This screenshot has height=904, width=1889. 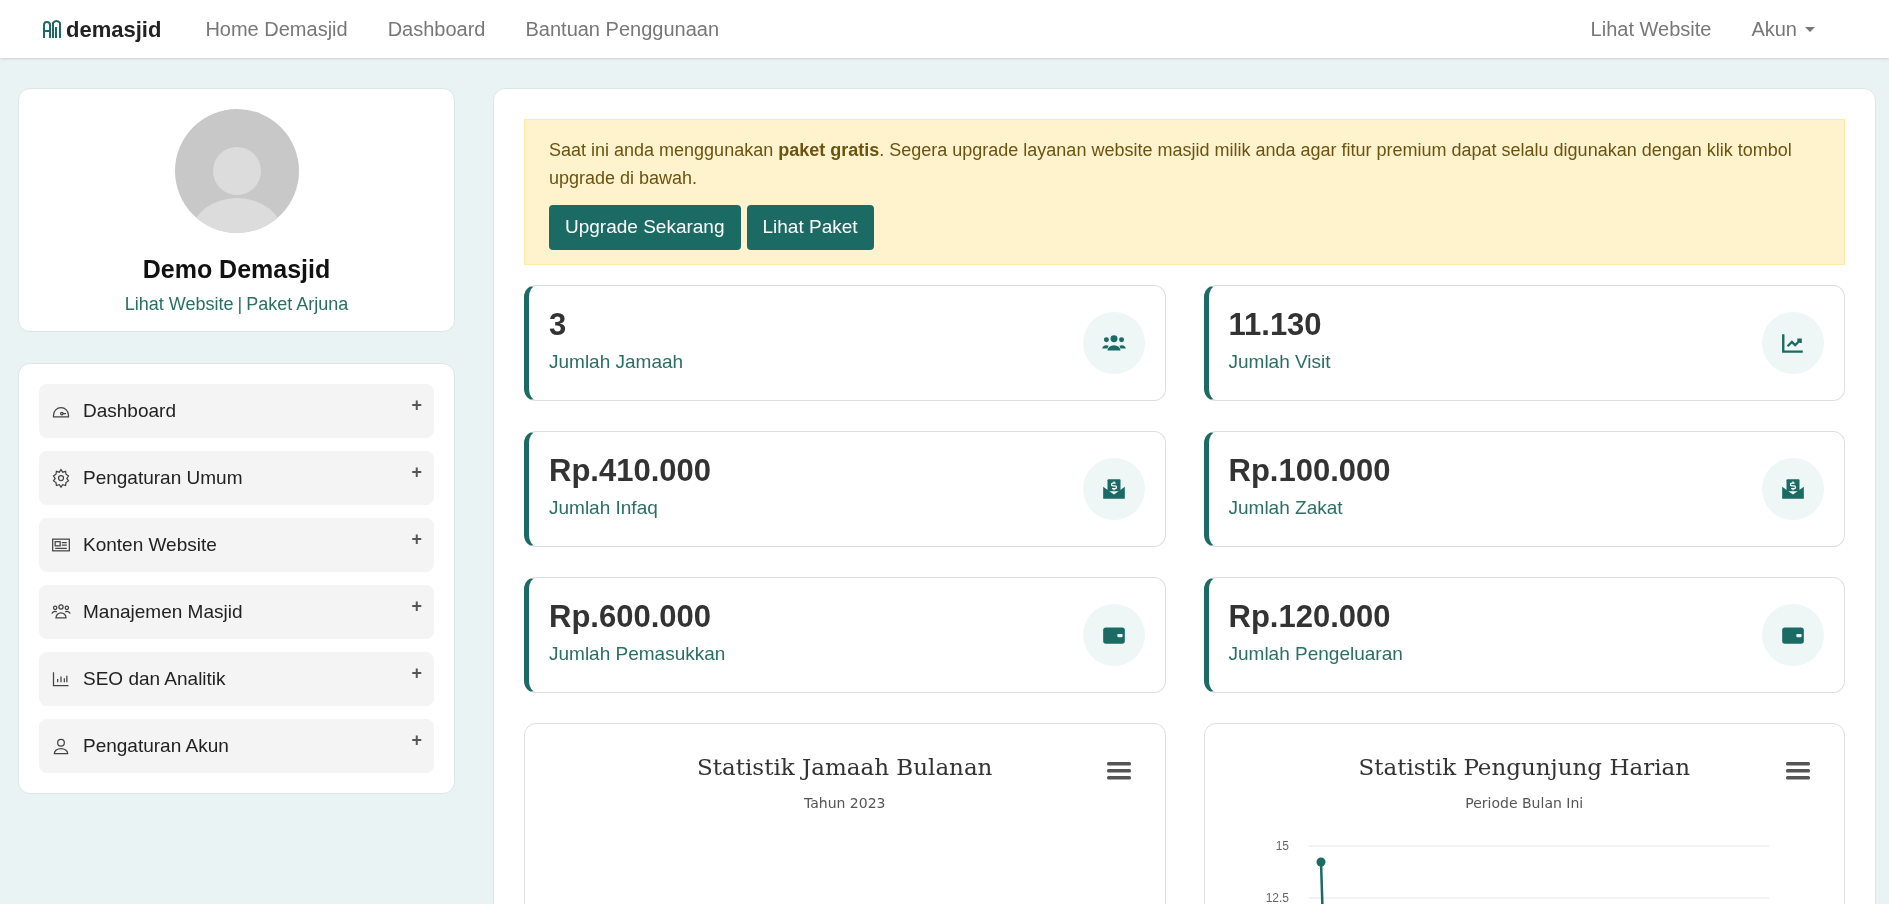 What do you see at coordinates (61, 478) in the screenshot?
I see `settings-icon` at bounding box center [61, 478].